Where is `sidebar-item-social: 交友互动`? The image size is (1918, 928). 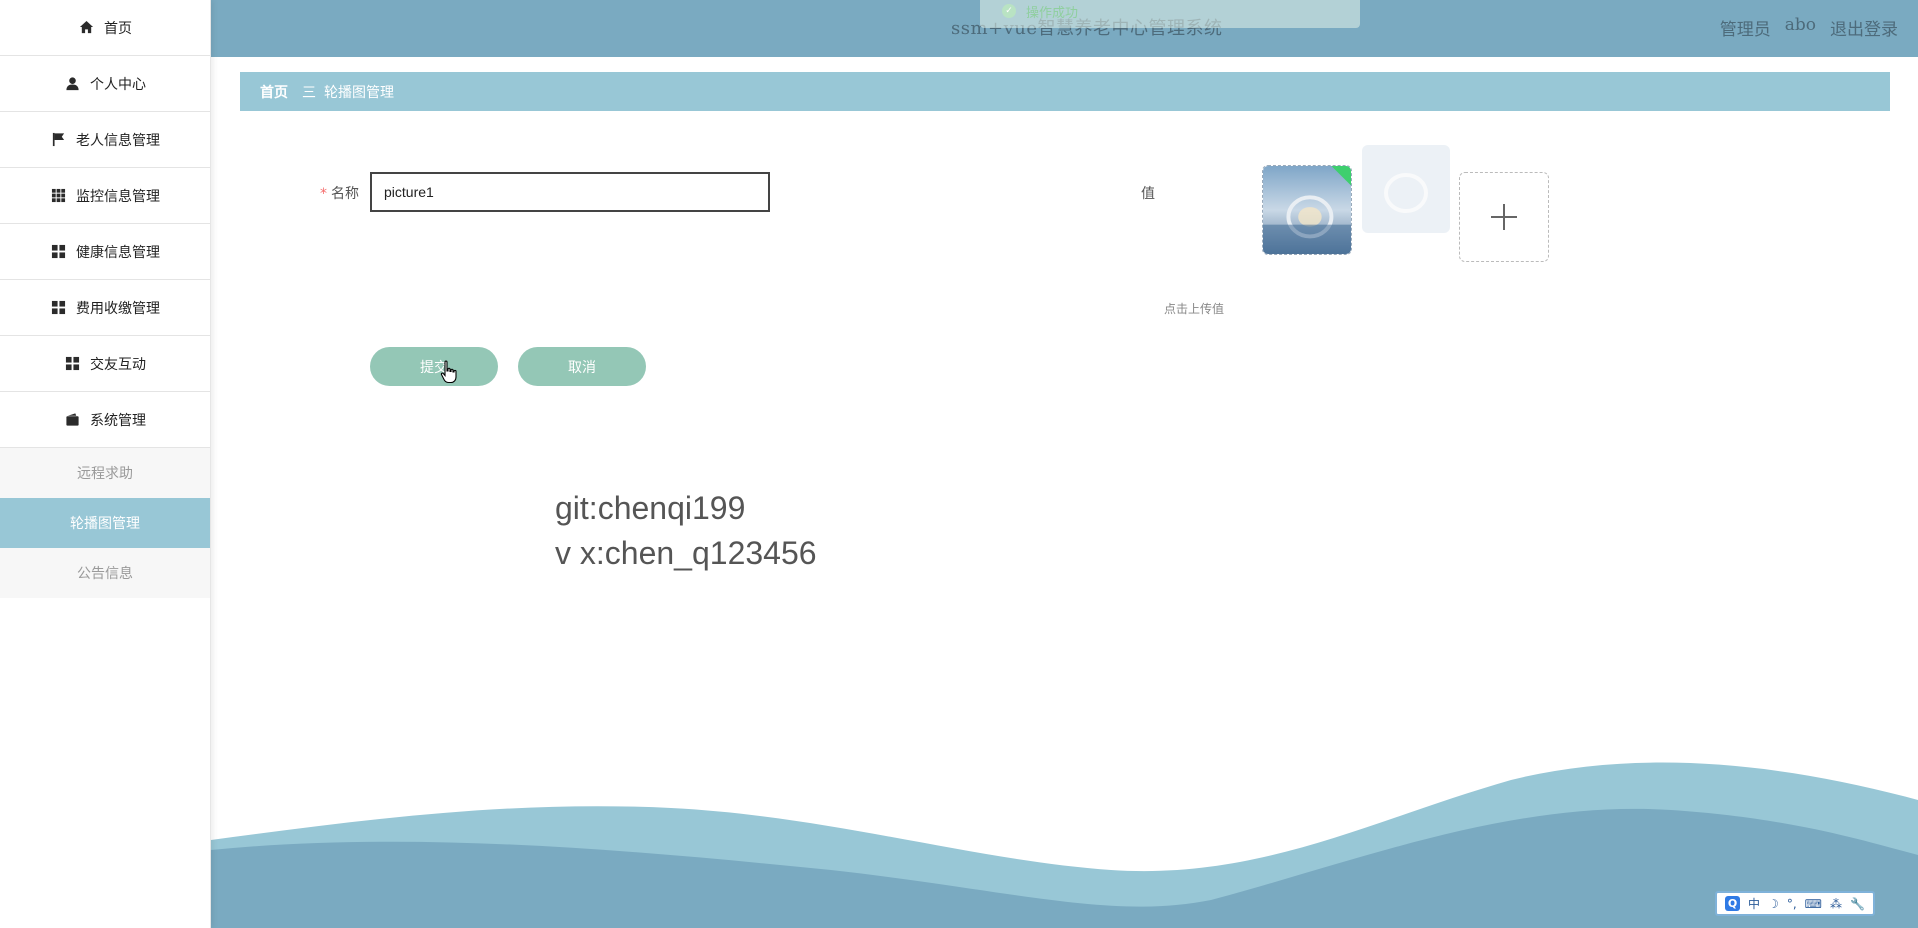
sidebar-item-social: 交友互动 is located at coordinates (105, 364).